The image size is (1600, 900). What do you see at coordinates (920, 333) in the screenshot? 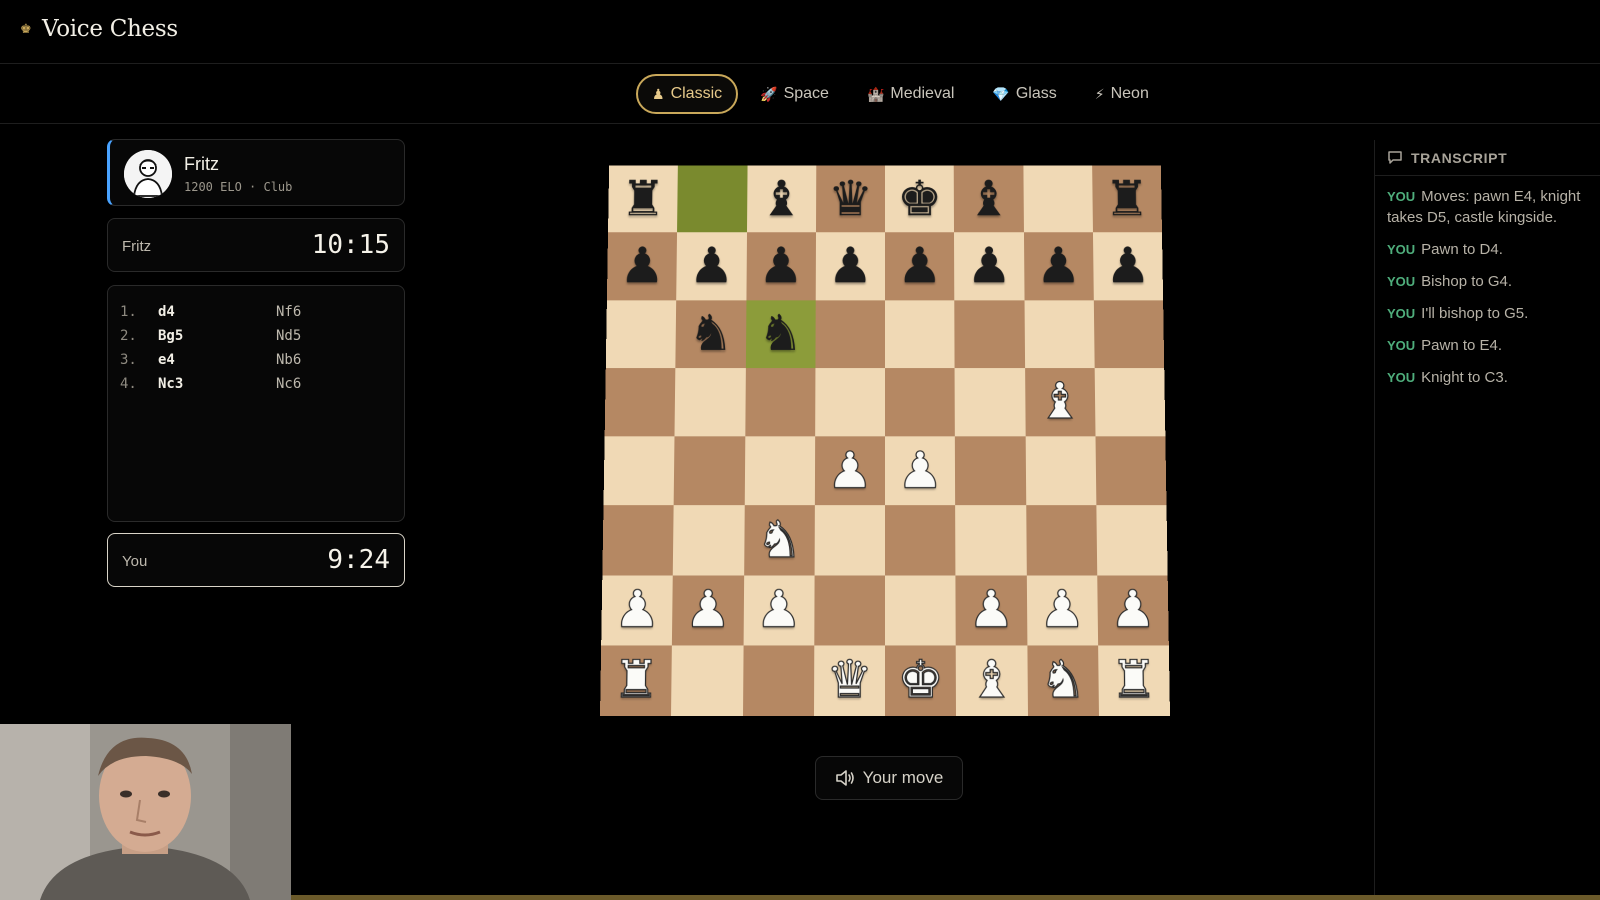
I see `square-e6` at bounding box center [920, 333].